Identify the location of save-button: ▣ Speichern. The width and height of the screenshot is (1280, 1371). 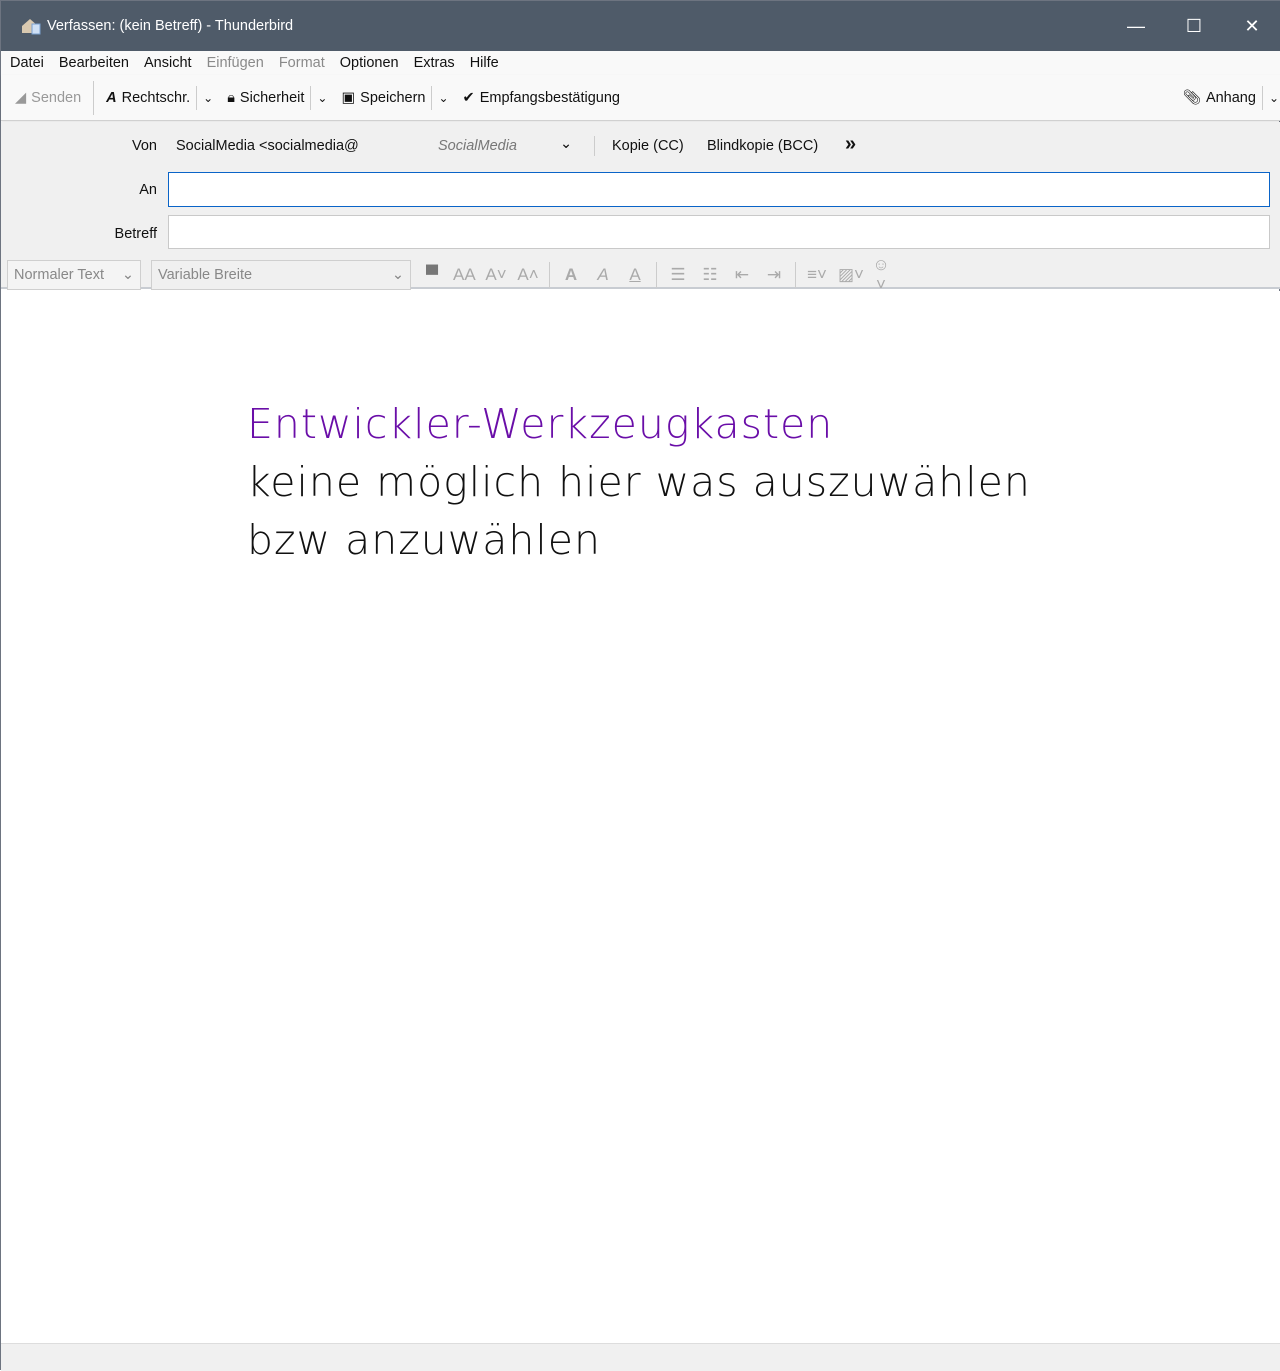
(383, 98).